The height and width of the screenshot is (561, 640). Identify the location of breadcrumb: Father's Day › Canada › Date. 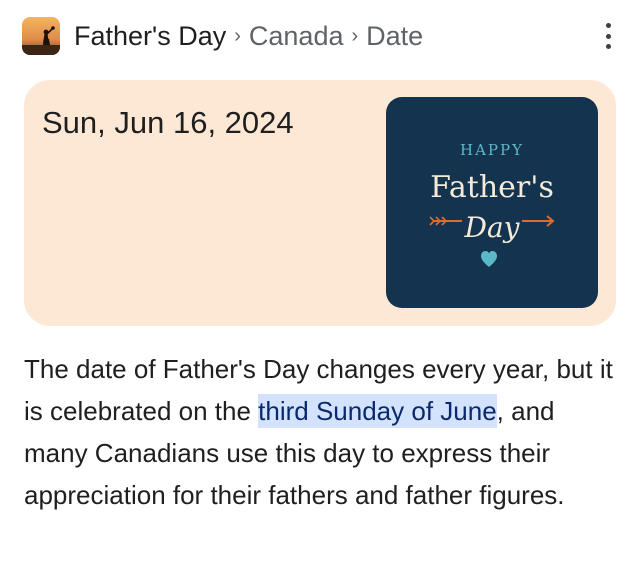
(248, 36).